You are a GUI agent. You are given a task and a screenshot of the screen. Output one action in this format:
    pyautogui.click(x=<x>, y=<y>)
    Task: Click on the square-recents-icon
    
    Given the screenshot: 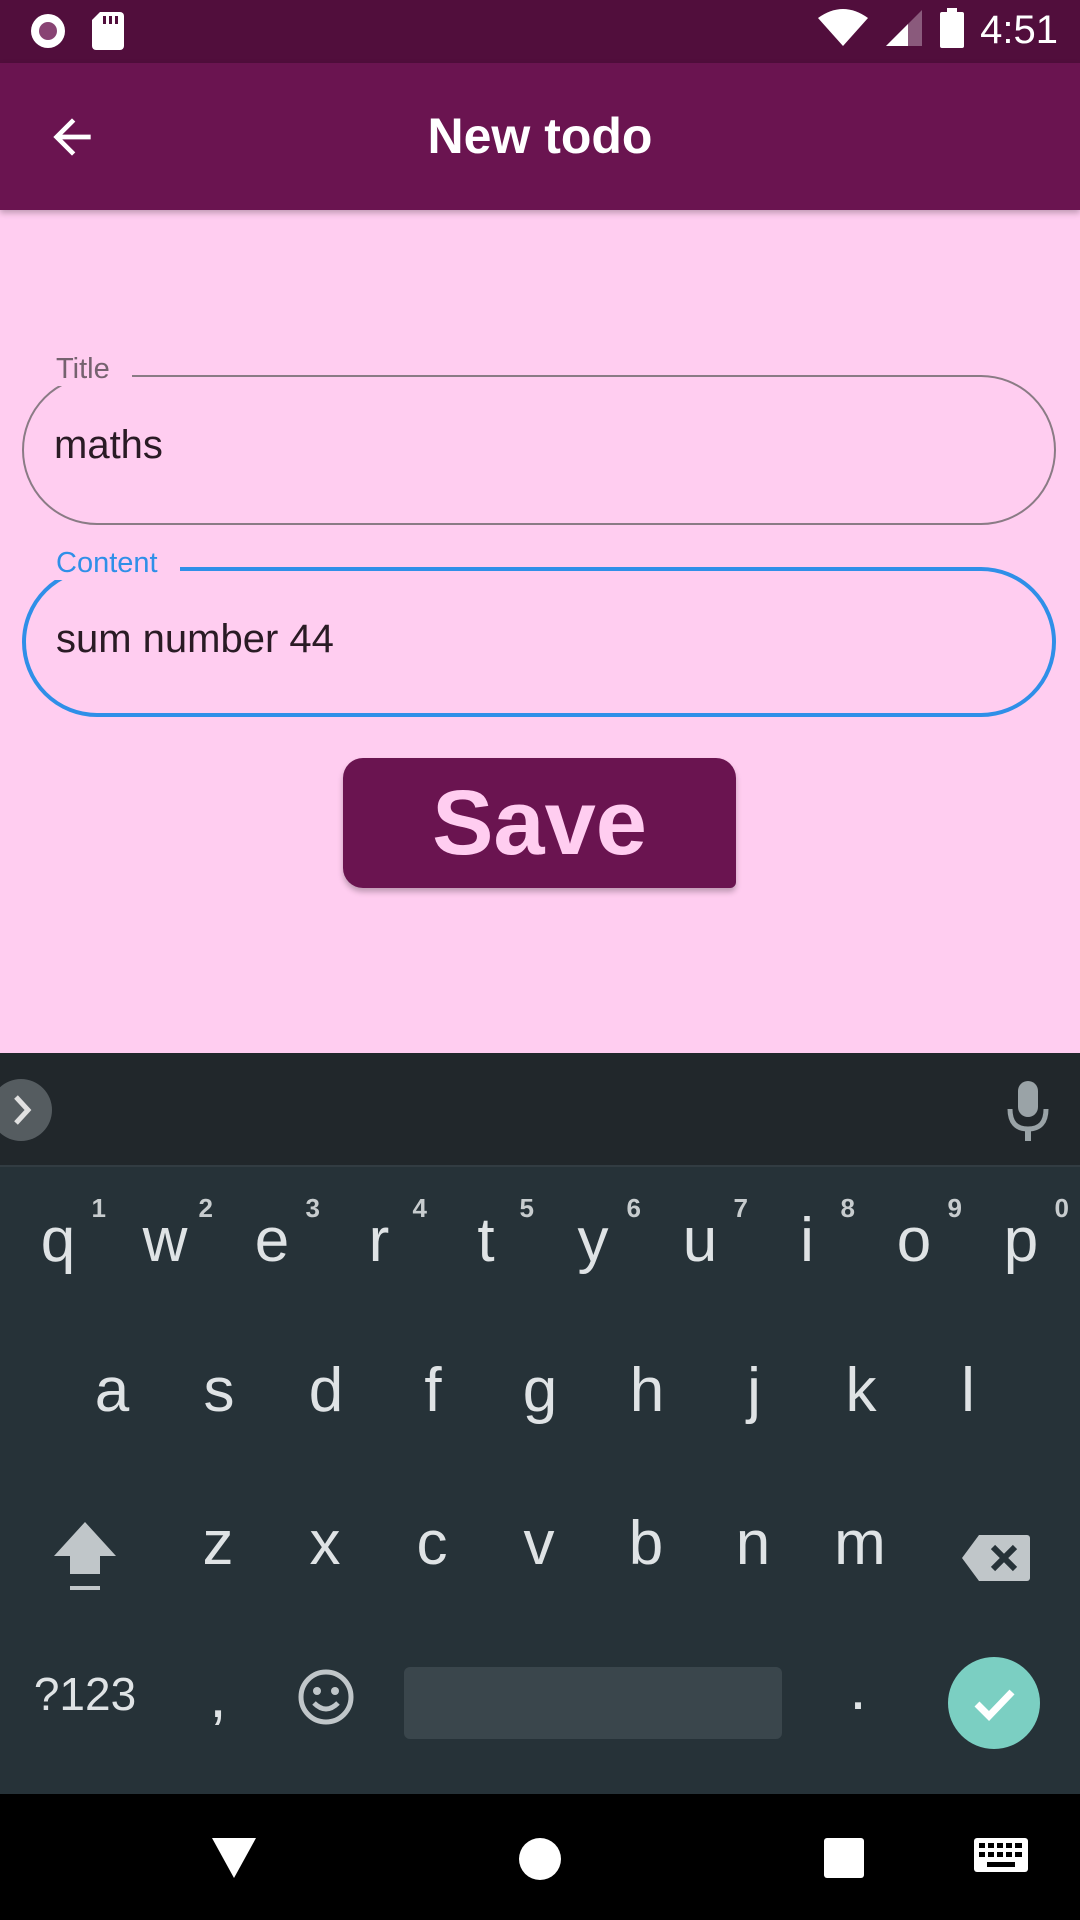 What is the action you would take?
    pyautogui.click(x=844, y=1858)
    